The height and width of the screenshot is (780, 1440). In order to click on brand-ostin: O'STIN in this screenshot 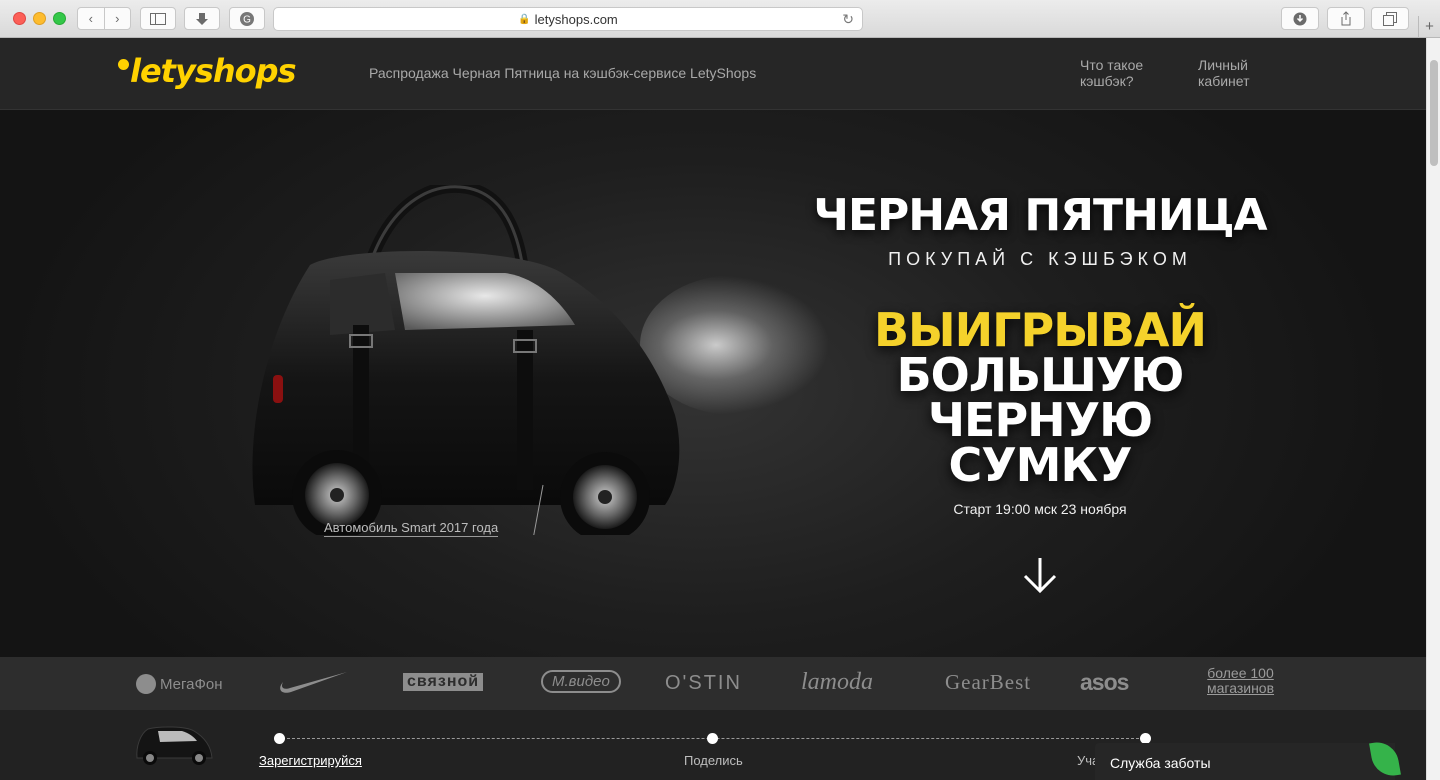, I will do `click(703, 683)`.